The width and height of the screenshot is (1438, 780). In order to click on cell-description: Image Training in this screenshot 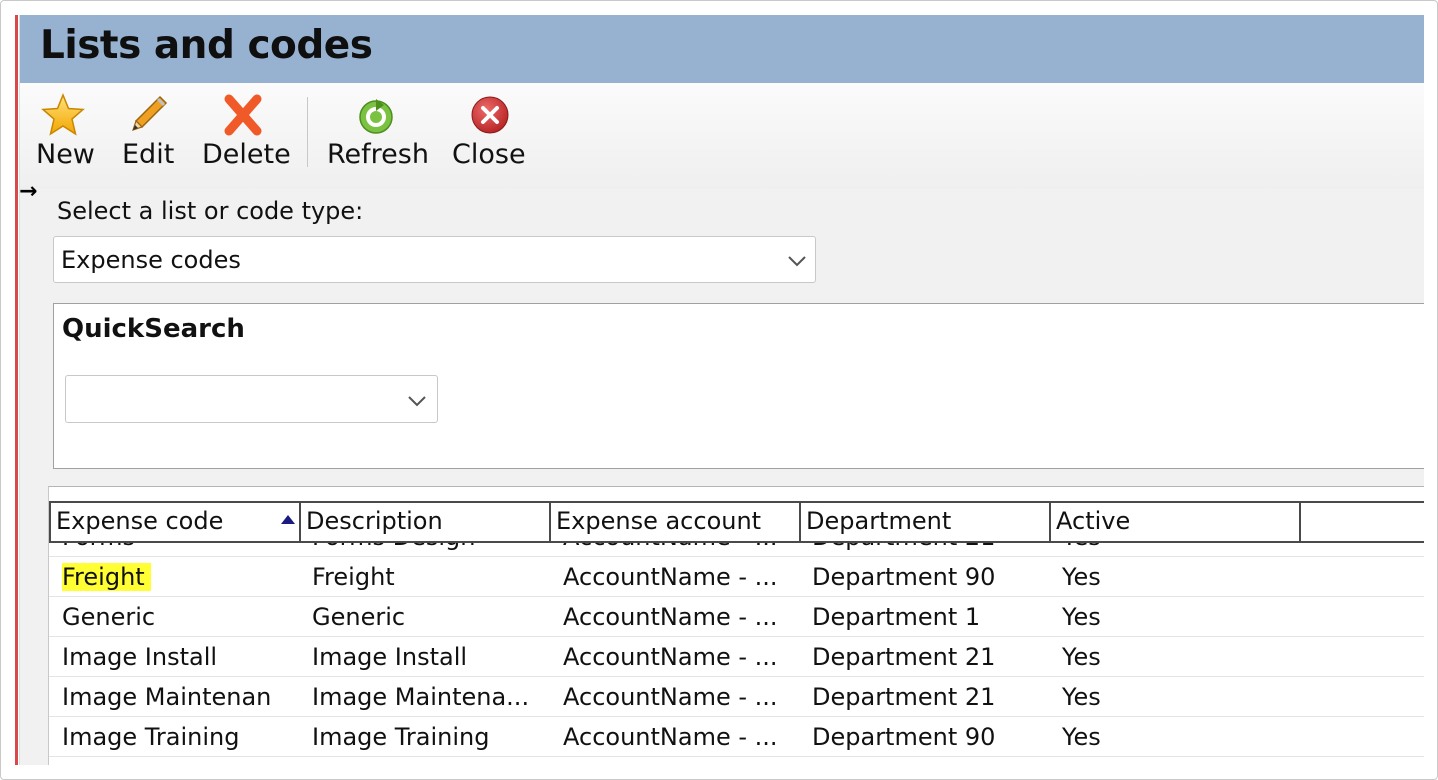, I will do `click(401, 737)`.